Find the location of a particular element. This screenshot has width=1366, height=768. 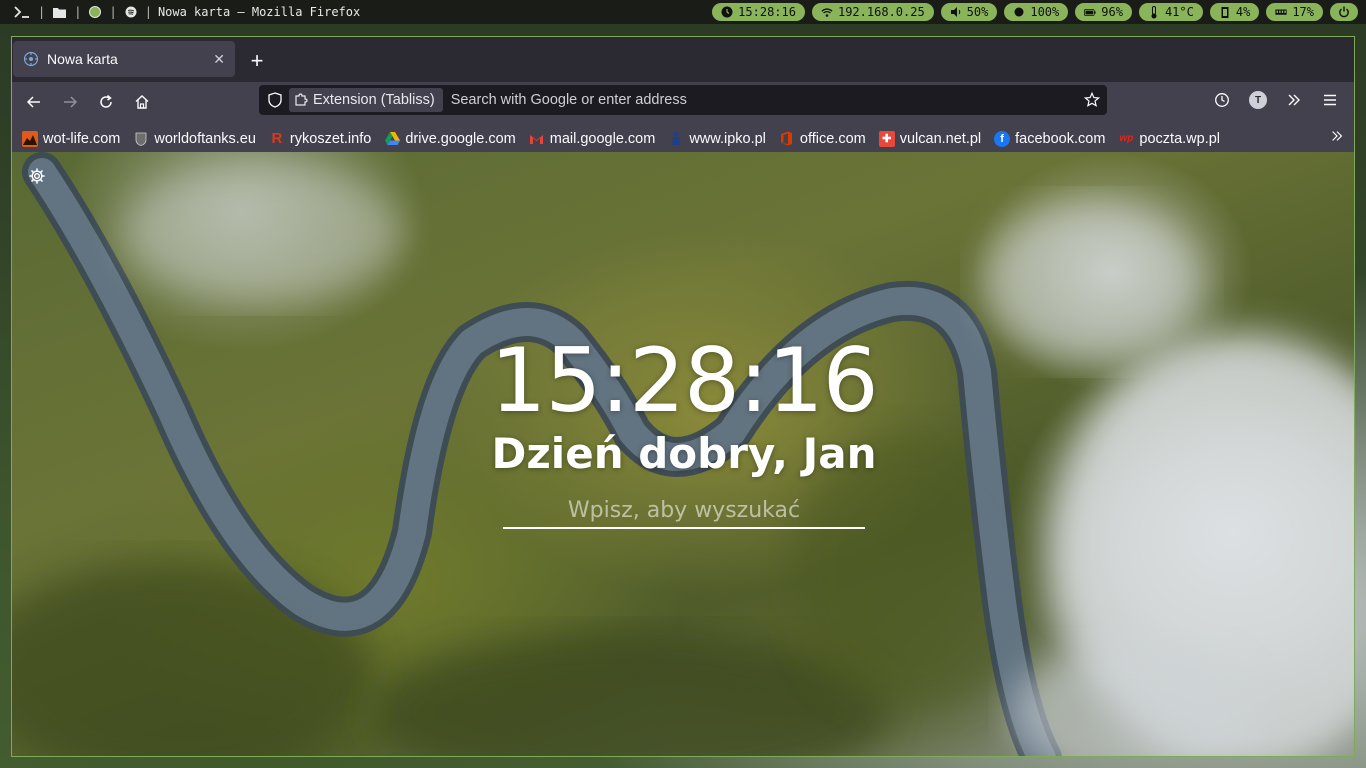

tab-strip: Nowa karta ✕ + is located at coordinates (683, 59).